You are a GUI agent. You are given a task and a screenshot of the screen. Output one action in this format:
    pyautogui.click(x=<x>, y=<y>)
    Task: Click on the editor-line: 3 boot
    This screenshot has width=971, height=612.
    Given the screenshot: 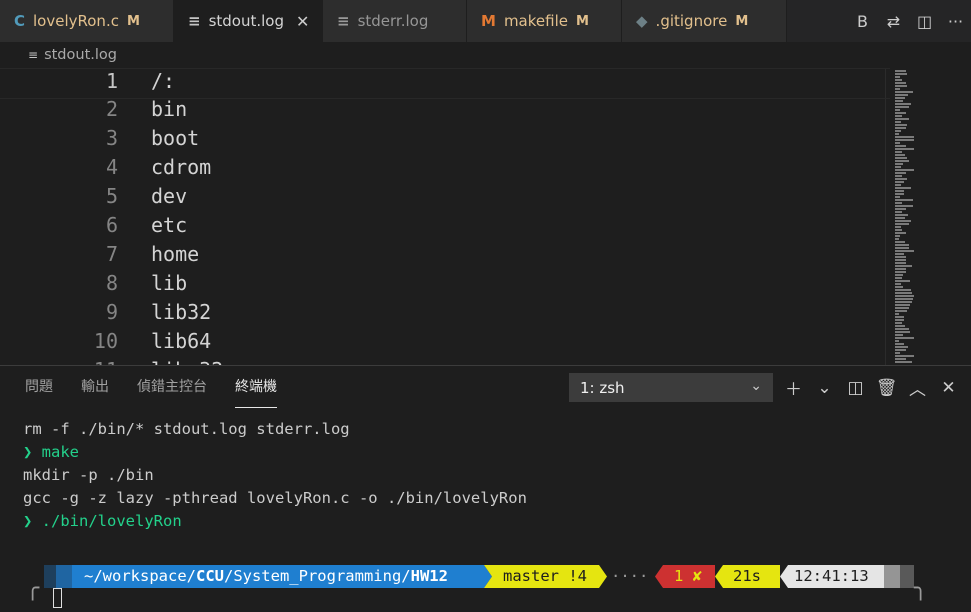 What is the action you would take?
    pyautogui.click(x=445, y=140)
    